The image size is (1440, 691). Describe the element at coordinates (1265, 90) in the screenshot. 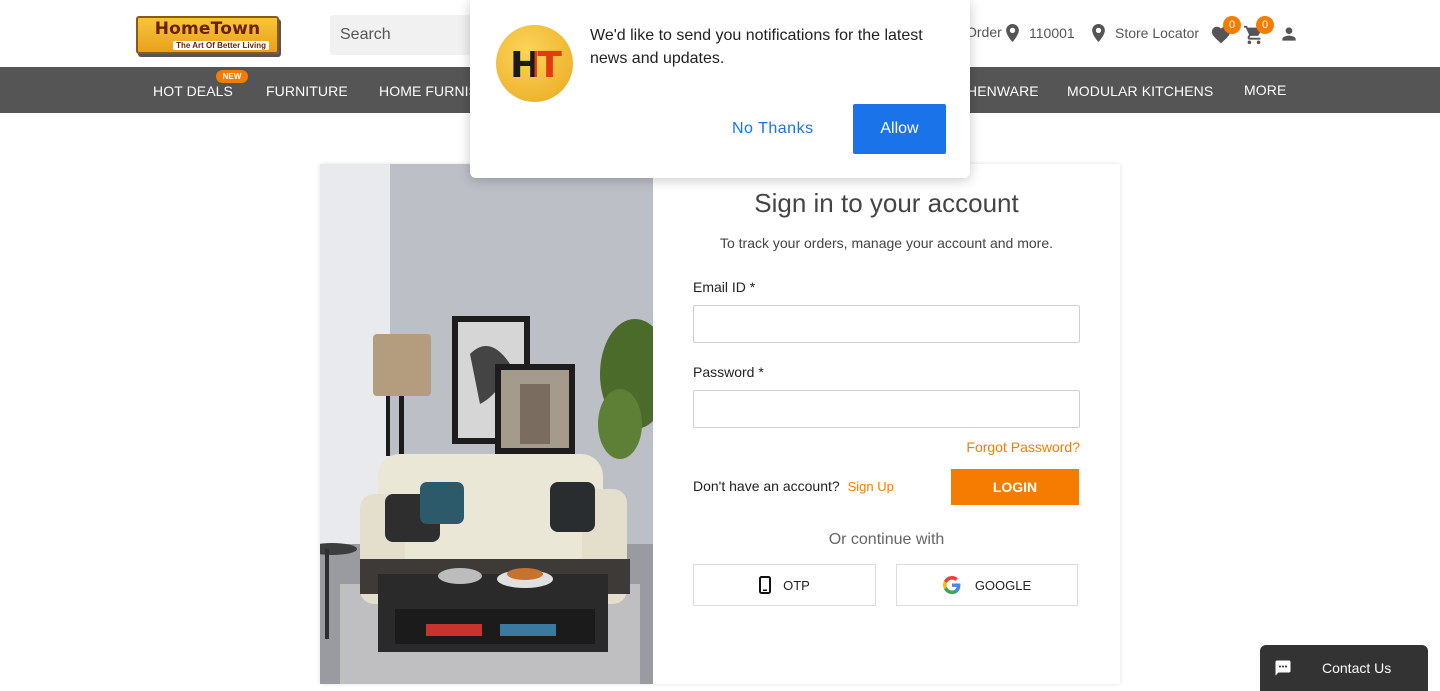

I see `nav-item-more: MORE` at that location.